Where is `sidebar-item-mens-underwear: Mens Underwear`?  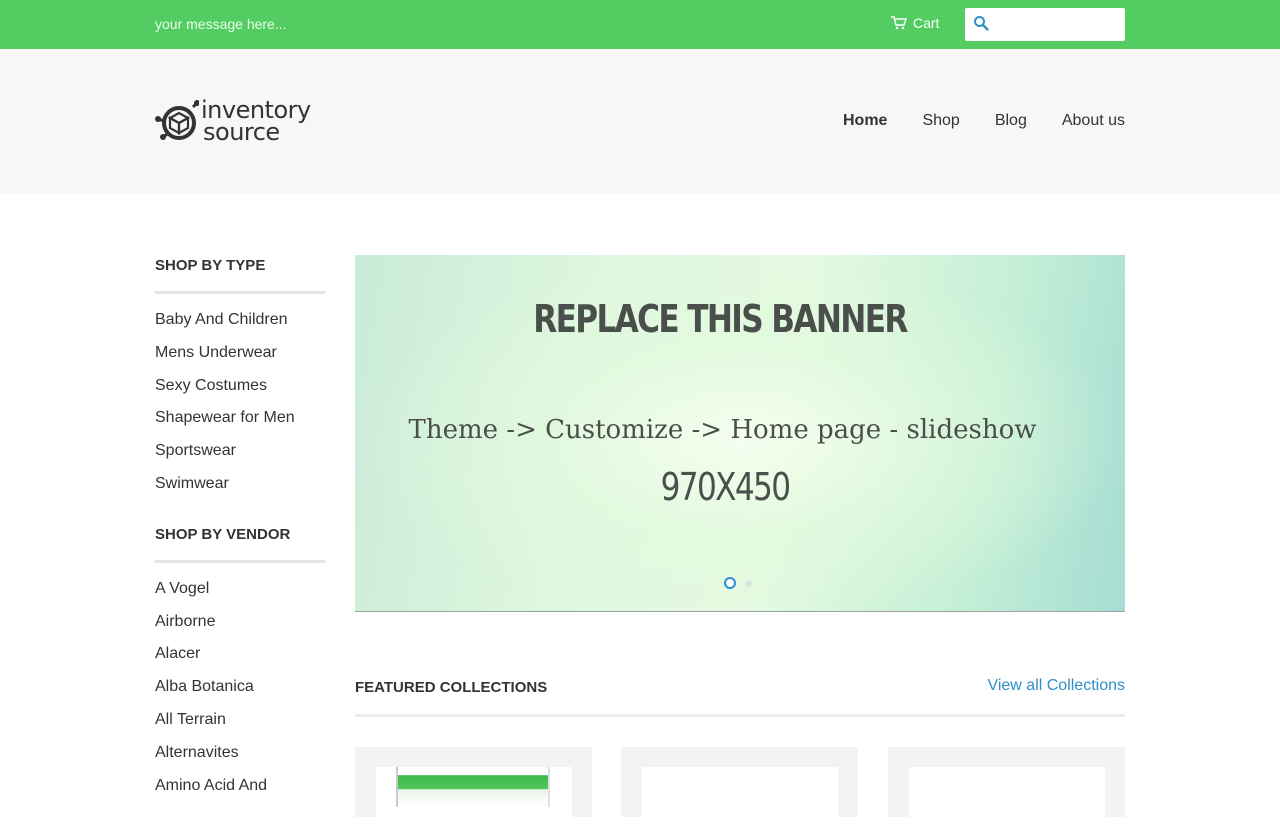
sidebar-item-mens-underwear: Mens Underwear is located at coordinates (240, 359).